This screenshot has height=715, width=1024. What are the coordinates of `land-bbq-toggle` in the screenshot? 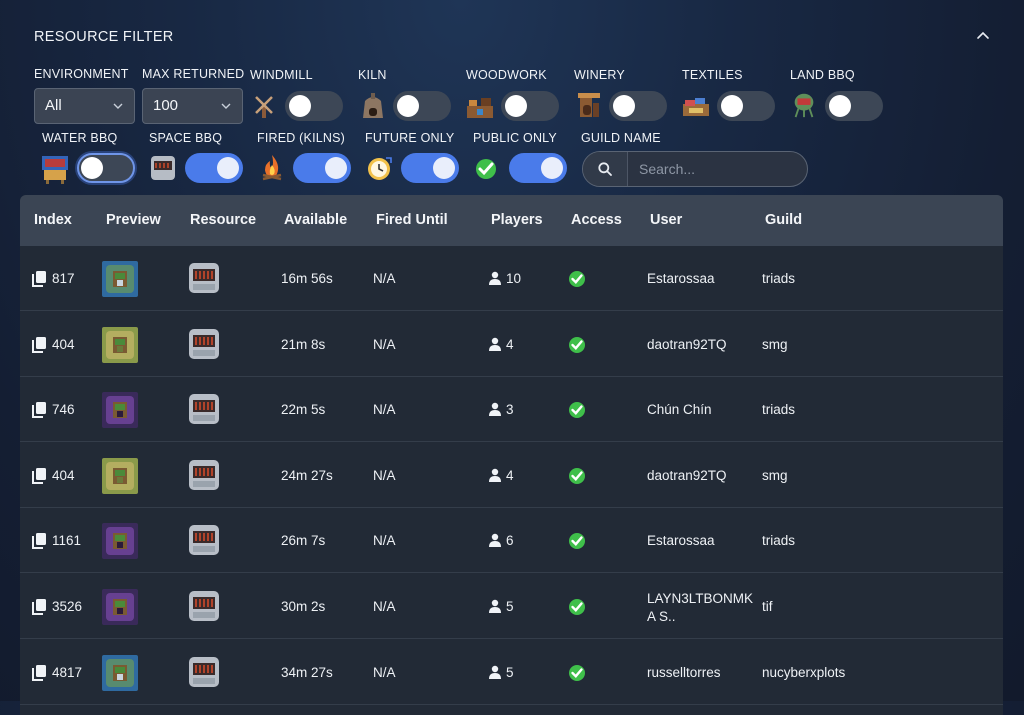 It's located at (854, 106).